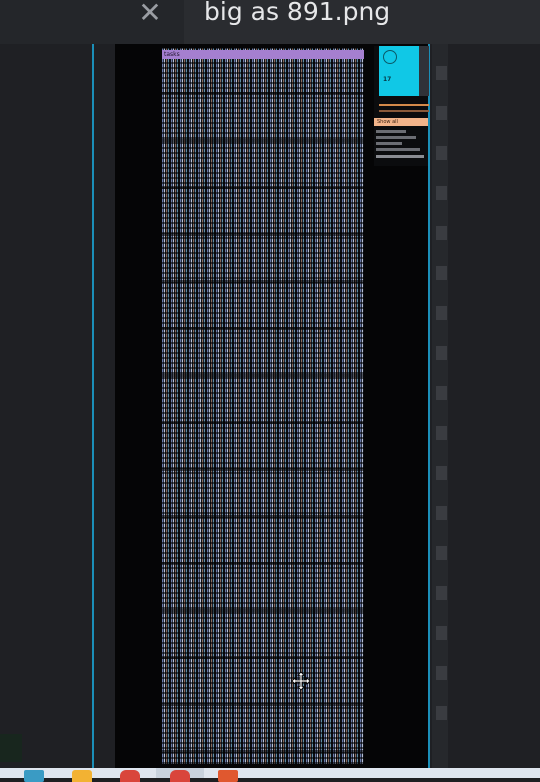  What do you see at coordinates (387, 79) in the screenshot?
I see `card-label: 17` at bounding box center [387, 79].